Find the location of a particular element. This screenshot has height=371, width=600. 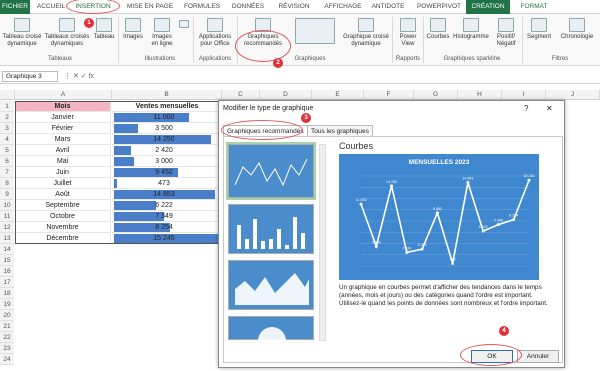

col-header-j: J is located at coordinates (573, 95).